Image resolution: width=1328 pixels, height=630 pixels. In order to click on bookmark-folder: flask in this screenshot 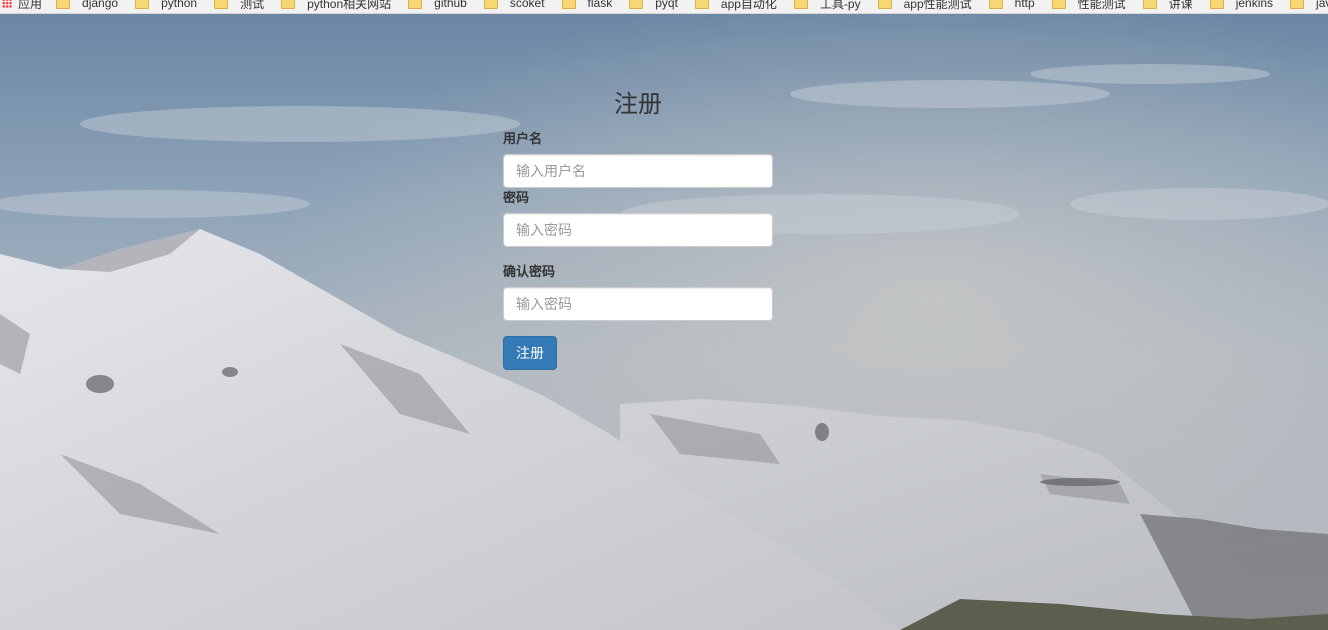, I will do `click(587, 5)`.